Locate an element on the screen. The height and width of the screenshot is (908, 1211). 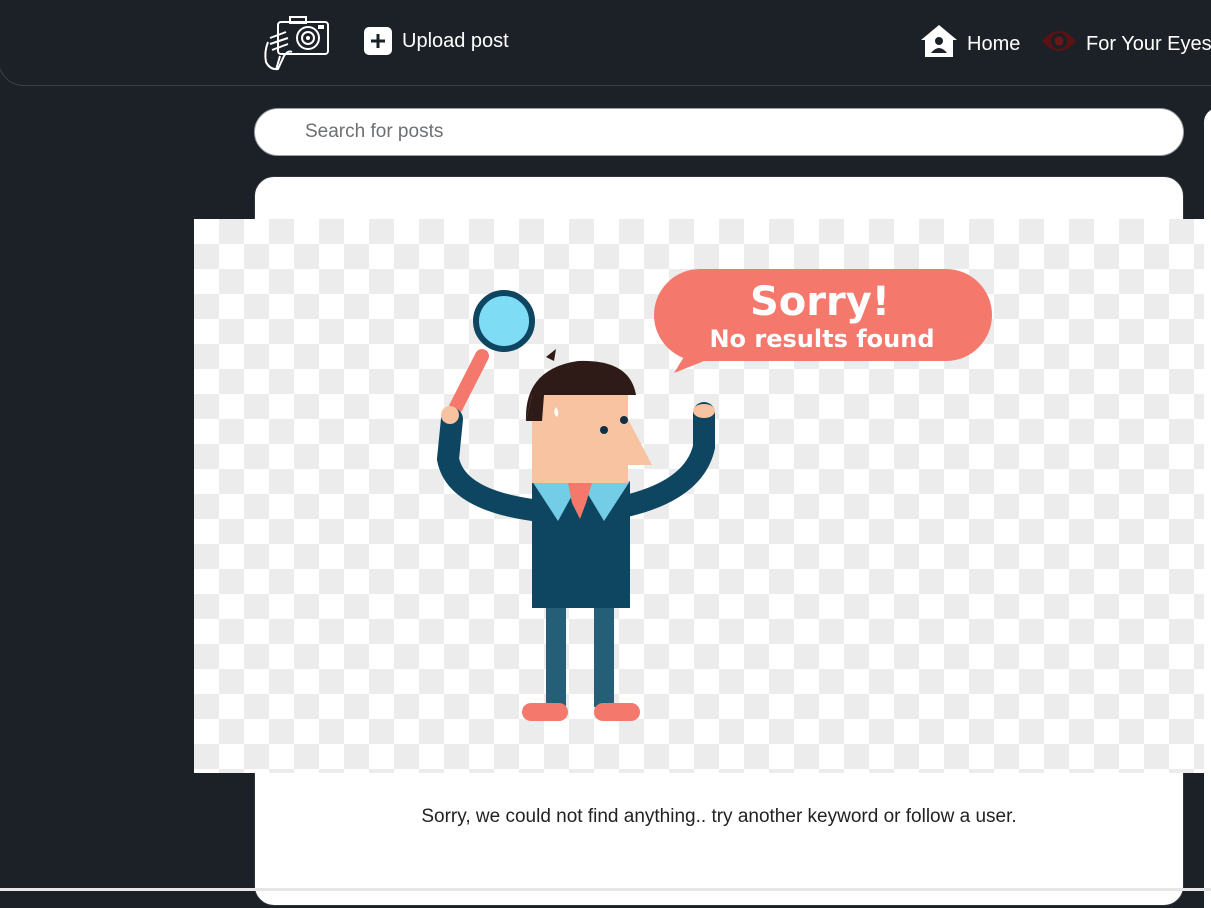
plus-icon is located at coordinates (378, 41).